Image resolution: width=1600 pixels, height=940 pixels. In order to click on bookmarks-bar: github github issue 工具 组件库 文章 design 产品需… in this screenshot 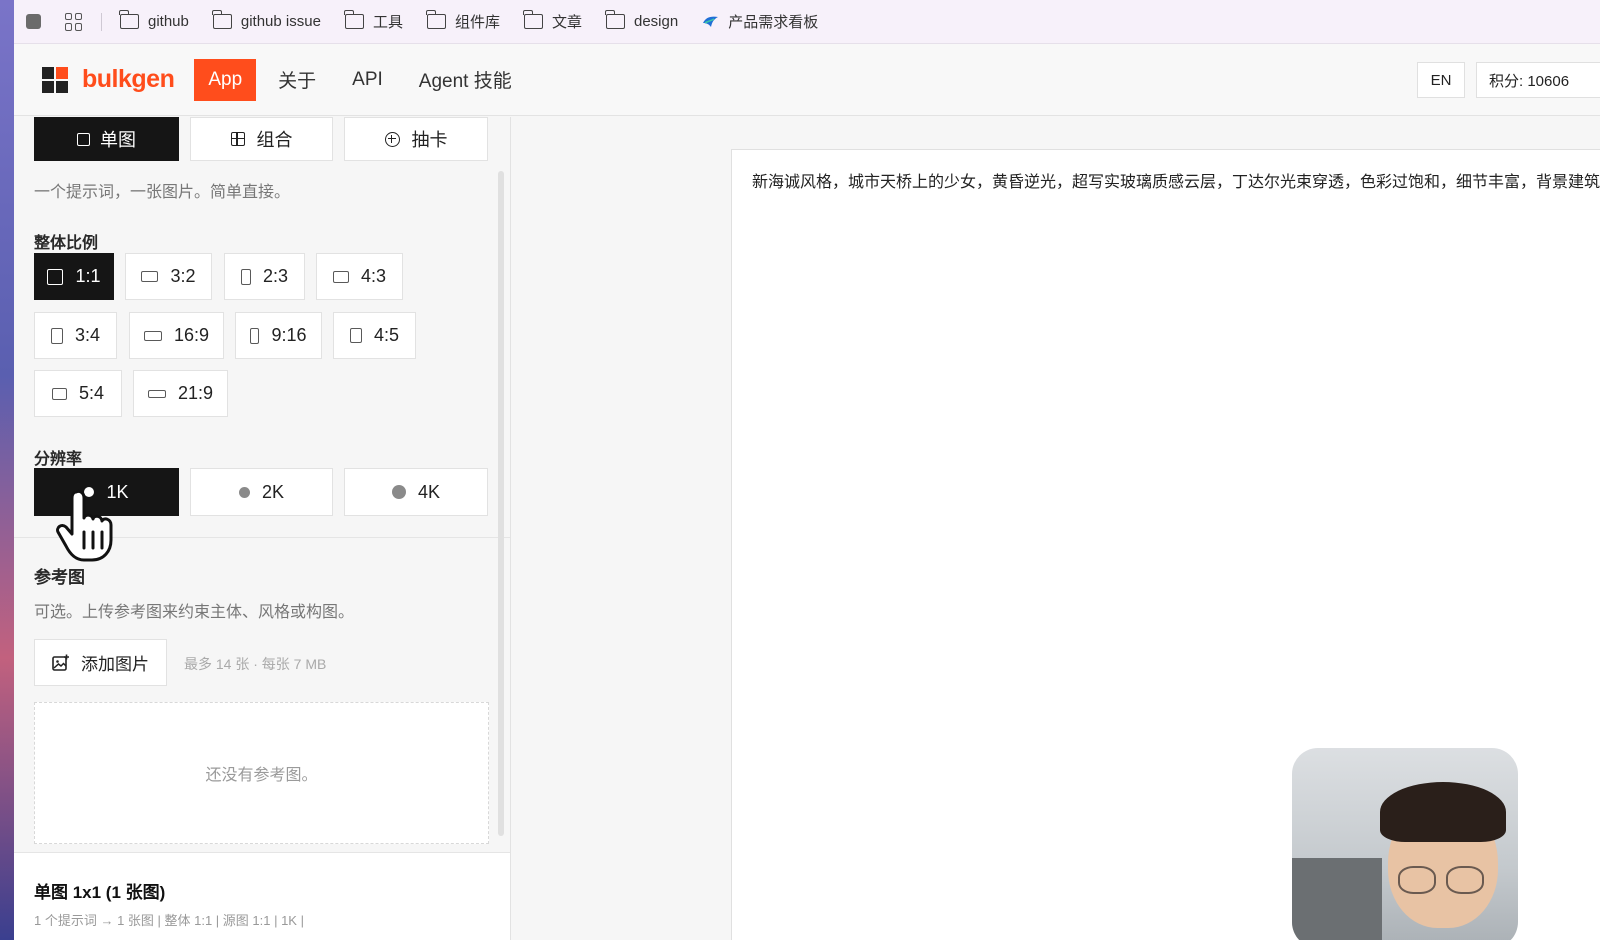, I will do `click(807, 22)`.